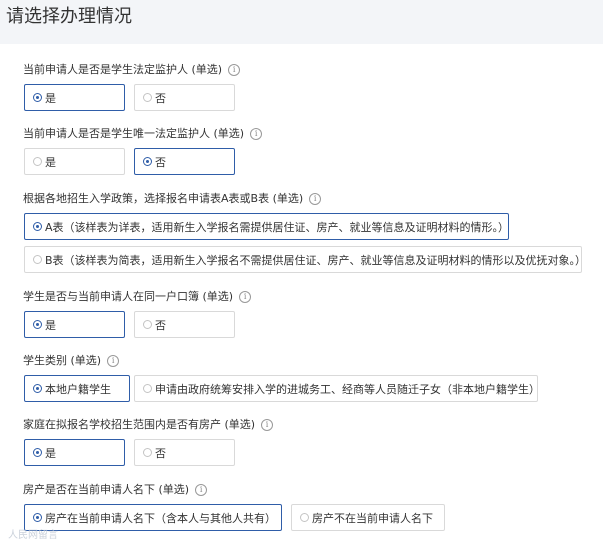 Image resolution: width=603 pixels, height=545 pixels. Describe the element at coordinates (160, 518) in the screenshot. I see `option-label: 房产在当前申请人名下（含本人与其他人共有）` at that location.